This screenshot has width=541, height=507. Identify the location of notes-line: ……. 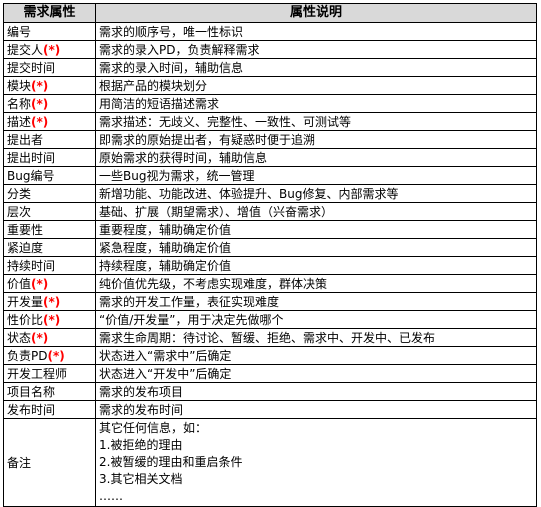
(111, 496).